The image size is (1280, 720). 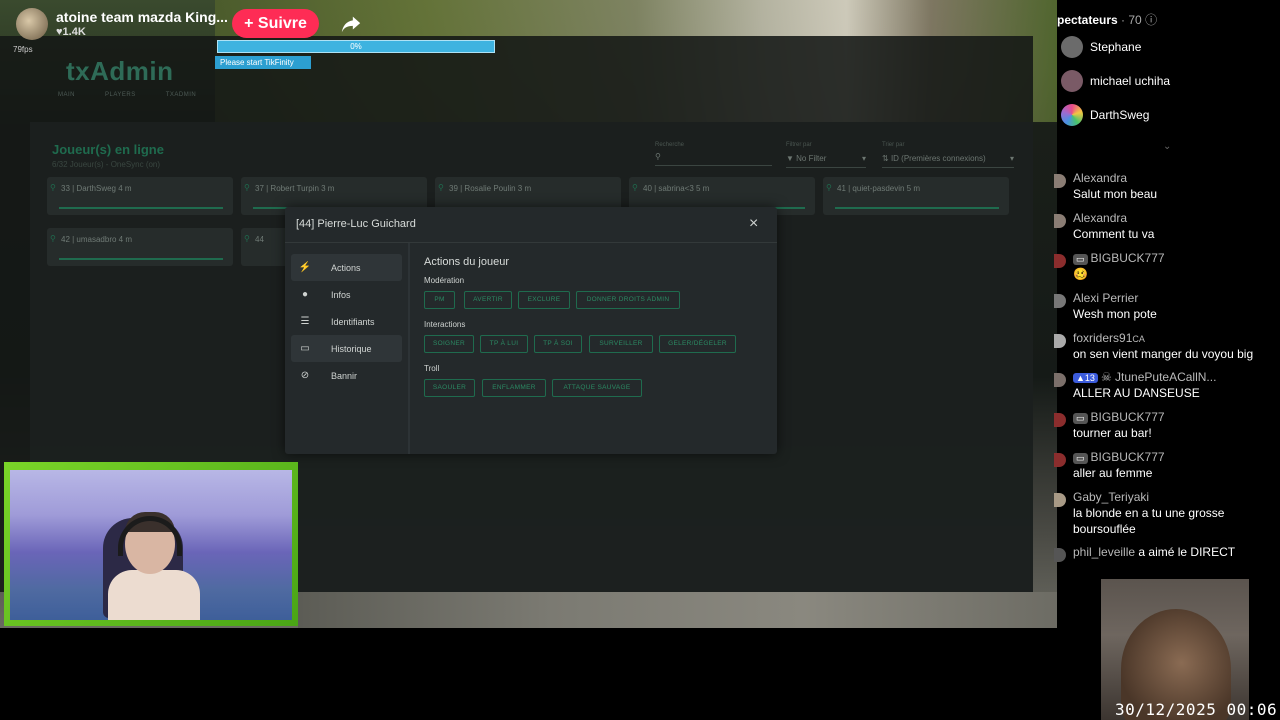 I want to click on side-item-identifiants: ☰ Identifiants, so click(x=346, y=321).